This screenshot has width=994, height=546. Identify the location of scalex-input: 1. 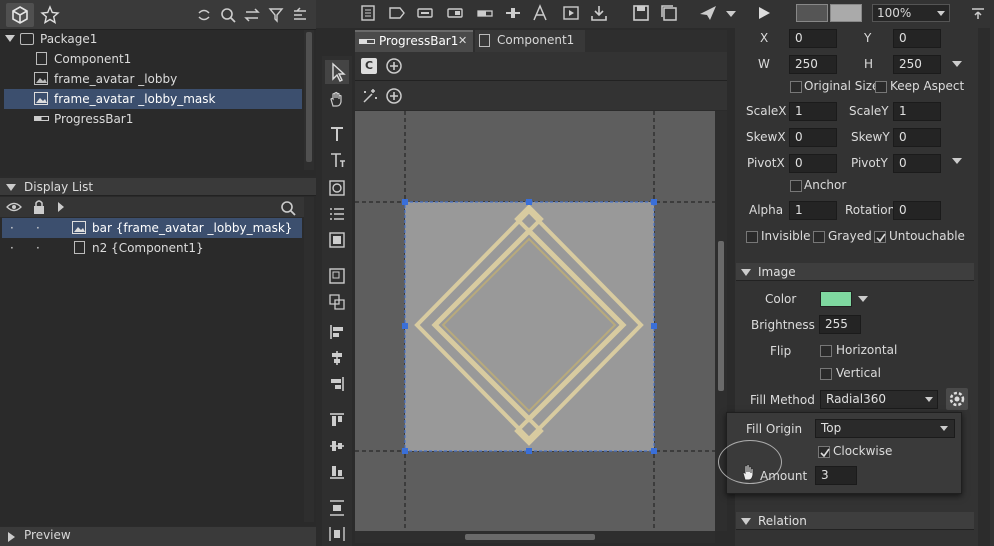
(813, 111).